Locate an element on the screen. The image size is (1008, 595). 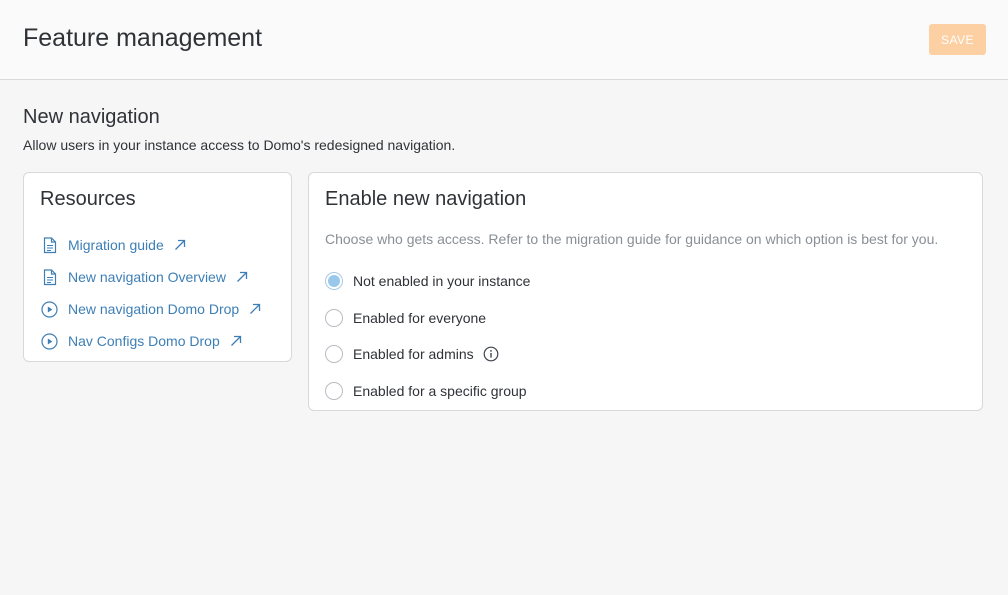
option-label: Enabled for everyone is located at coordinates (420, 317).